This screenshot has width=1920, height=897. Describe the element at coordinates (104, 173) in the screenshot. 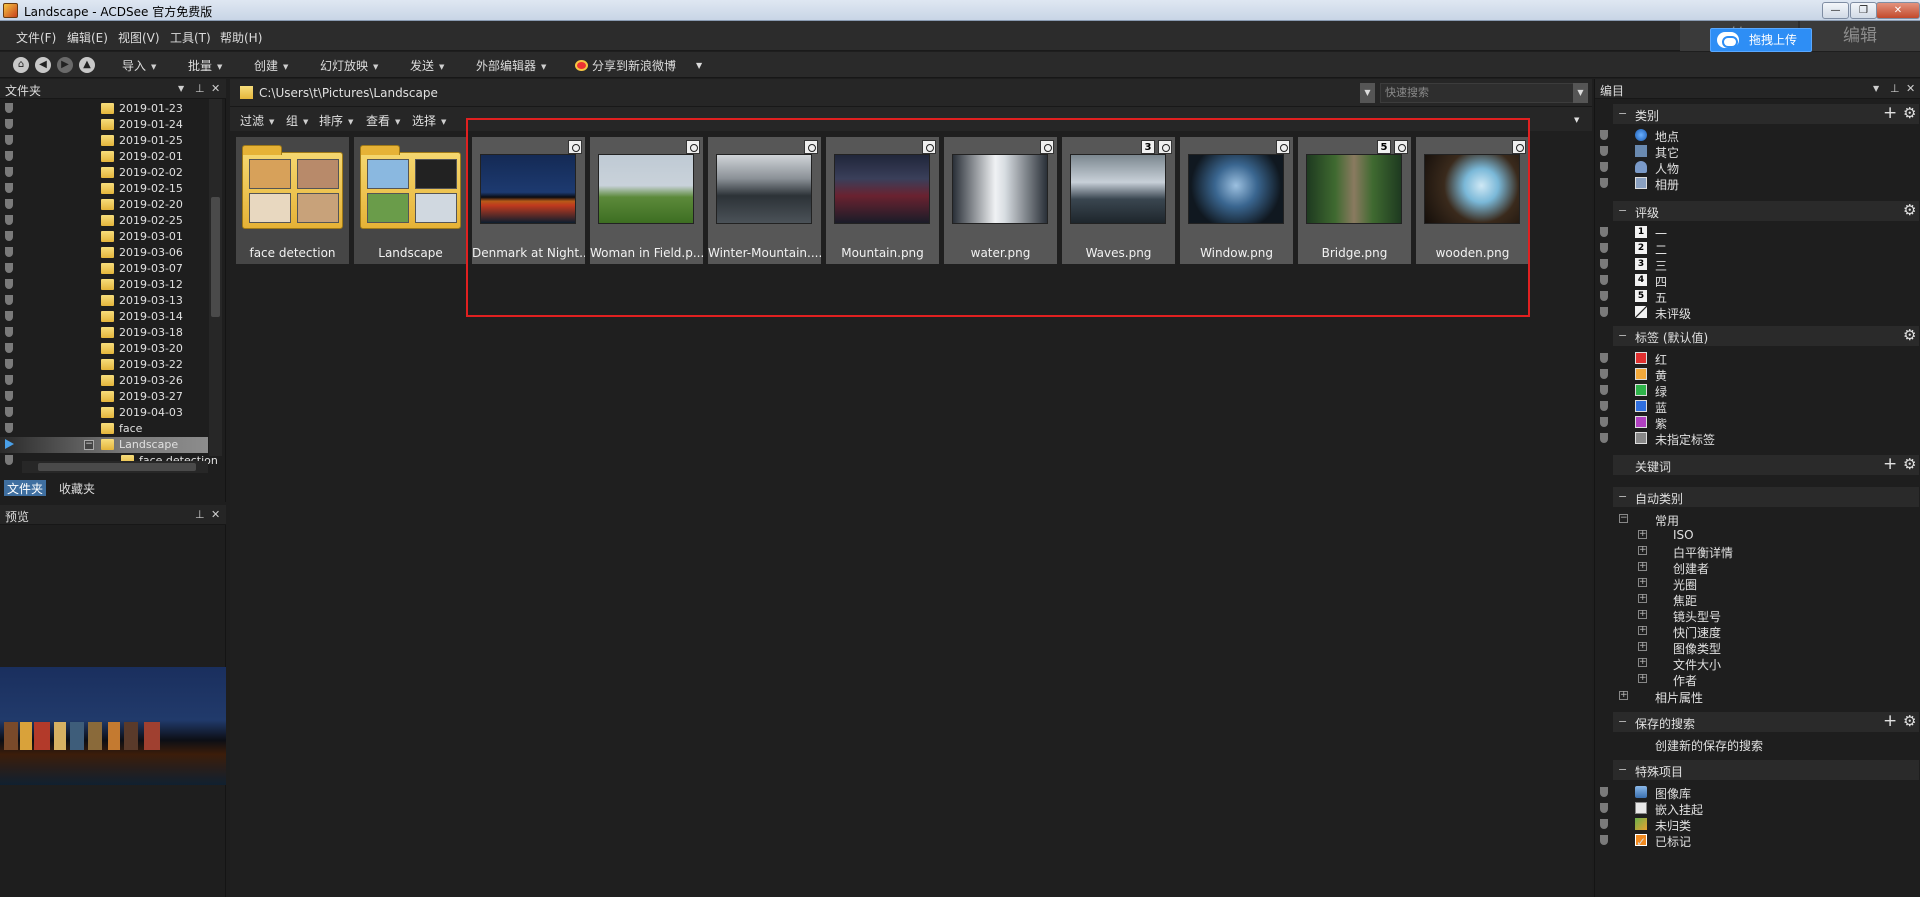

I see `folder-tree-item: 2019-02-02` at that location.